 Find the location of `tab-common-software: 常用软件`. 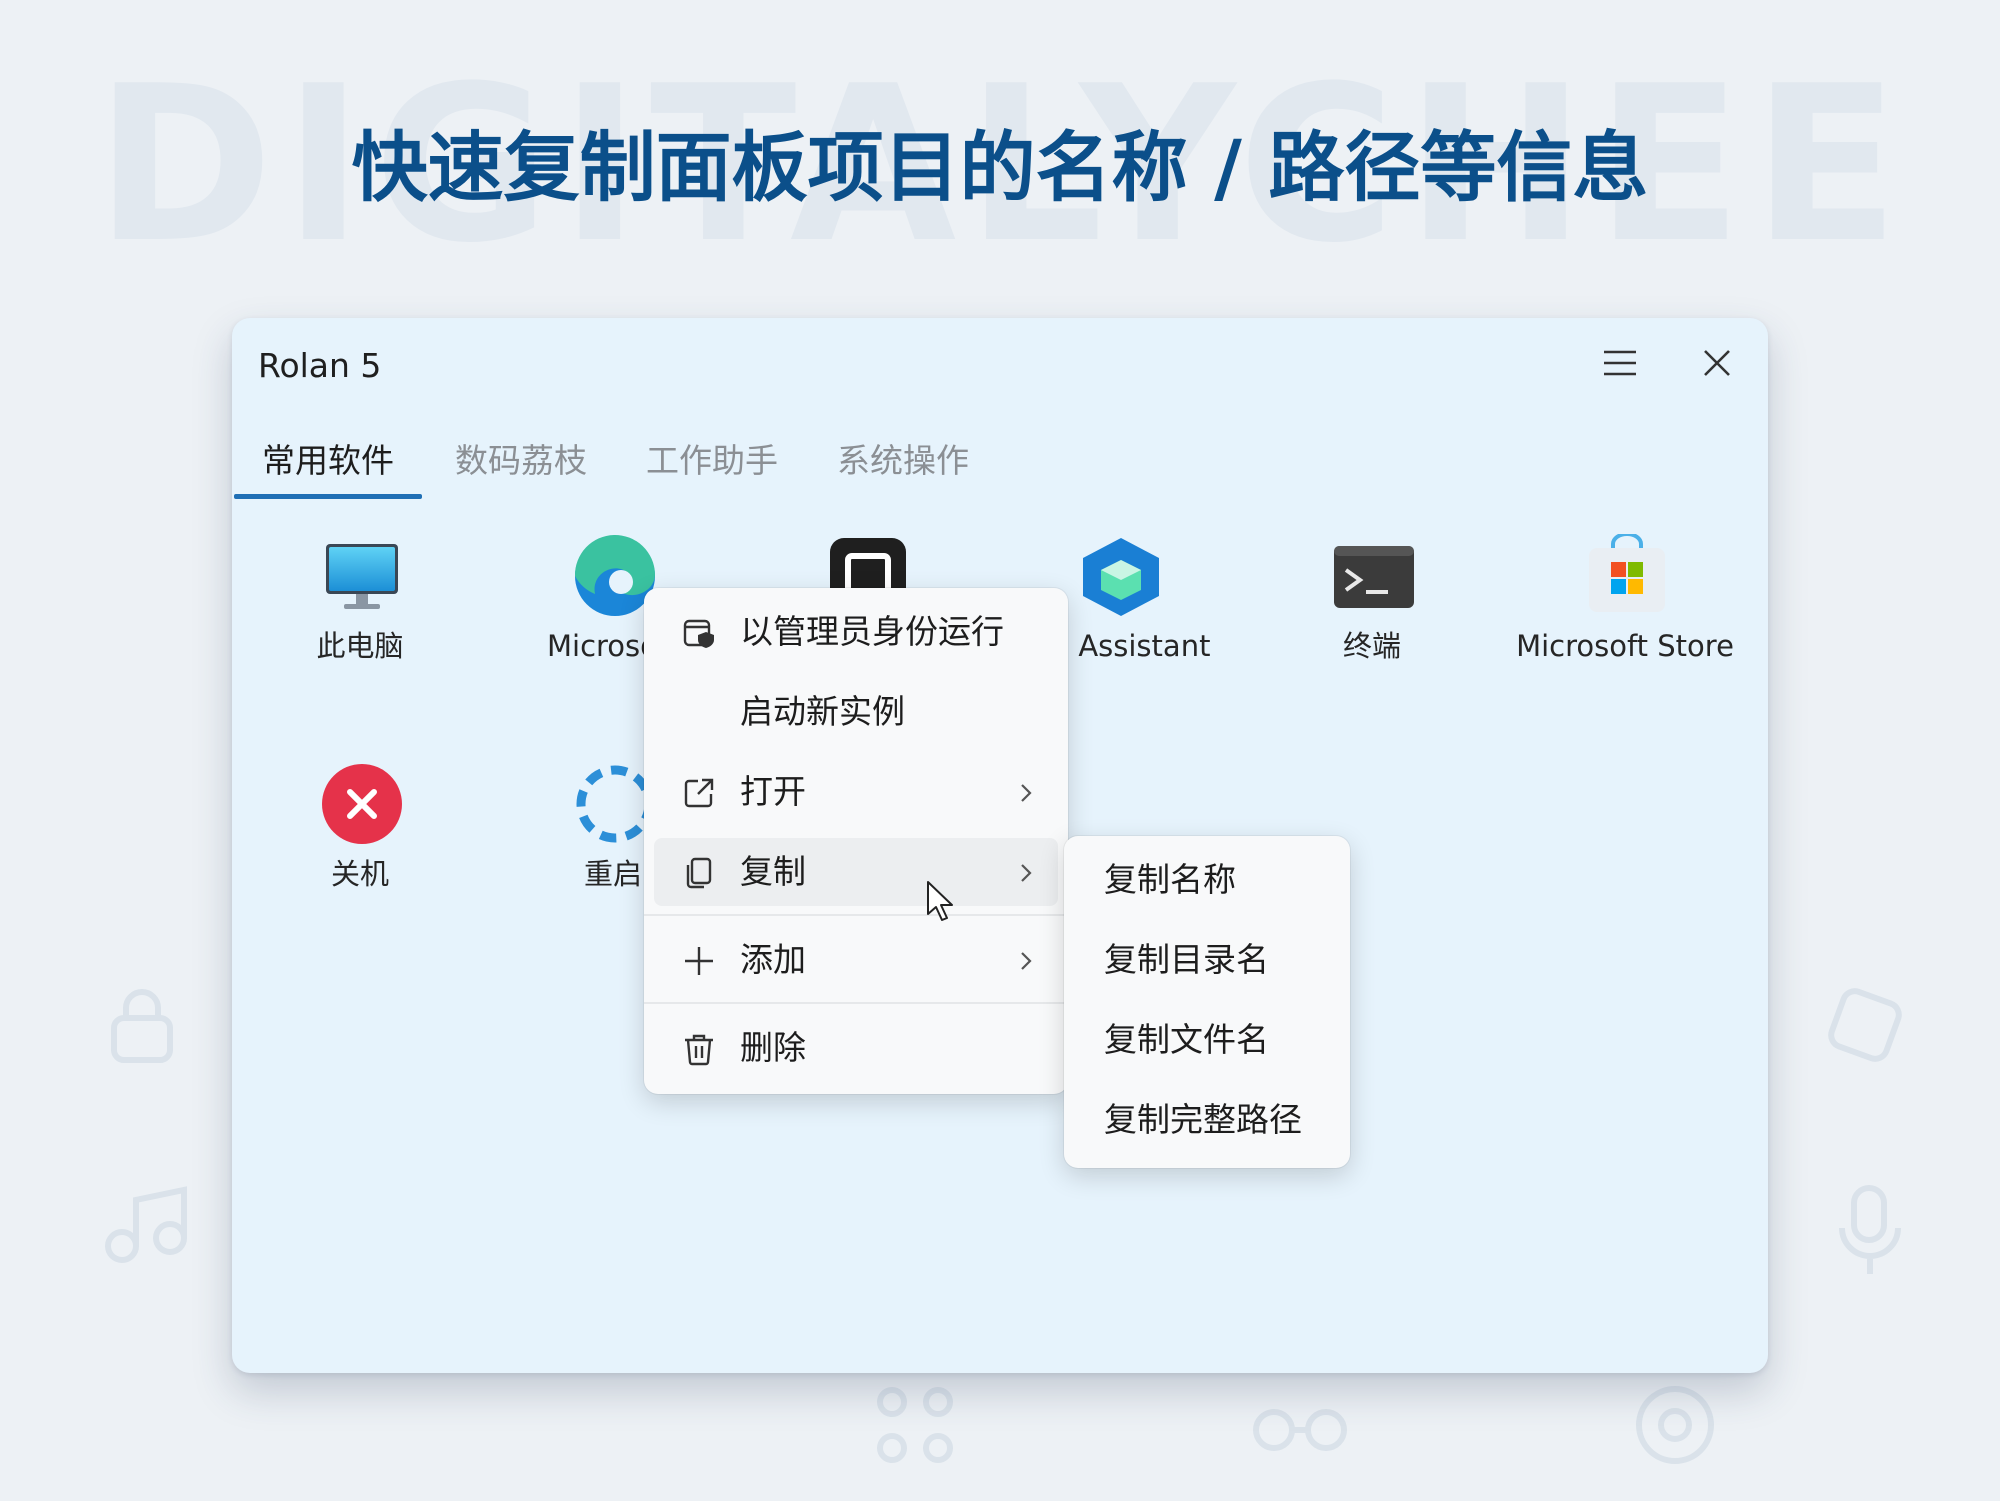

tab-common-software: 常用软件 is located at coordinates (328, 461).